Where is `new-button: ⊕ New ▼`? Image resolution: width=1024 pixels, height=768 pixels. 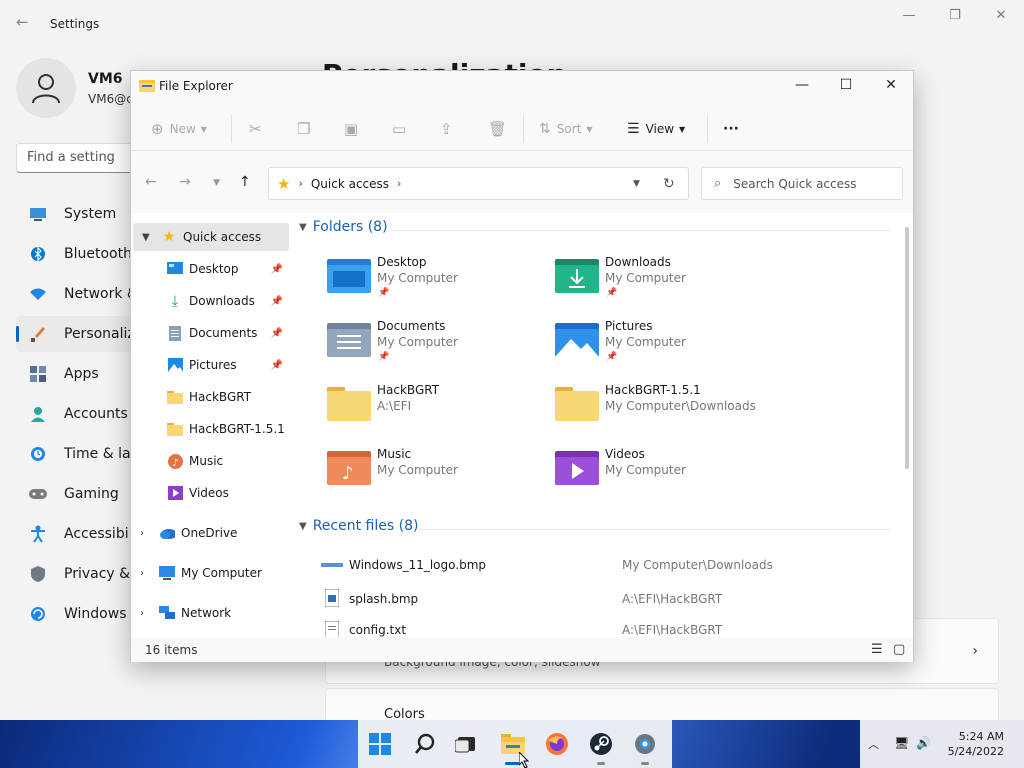
new-button: ⊕ New ▼ is located at coordinates (179, 129).